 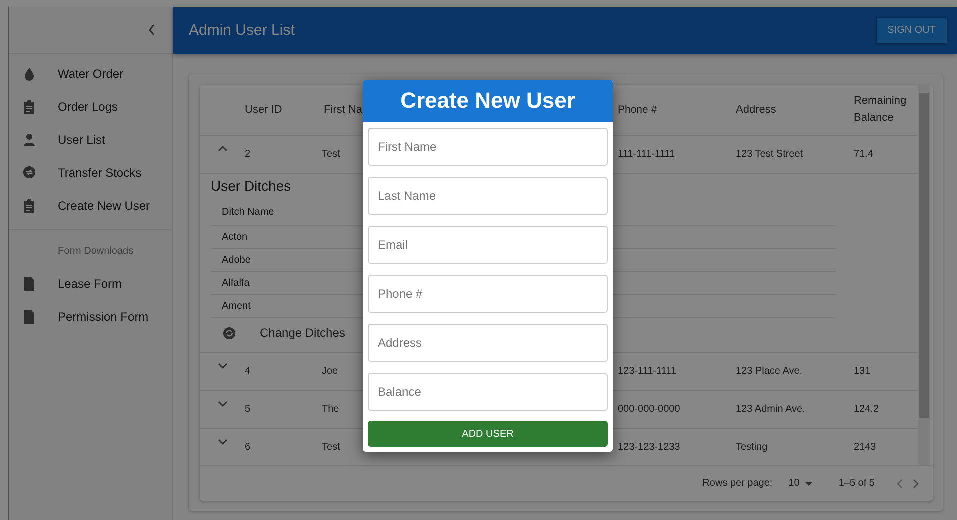 I want to click on change-ditches-button: Change Ditches, so click(x=284, y=332).